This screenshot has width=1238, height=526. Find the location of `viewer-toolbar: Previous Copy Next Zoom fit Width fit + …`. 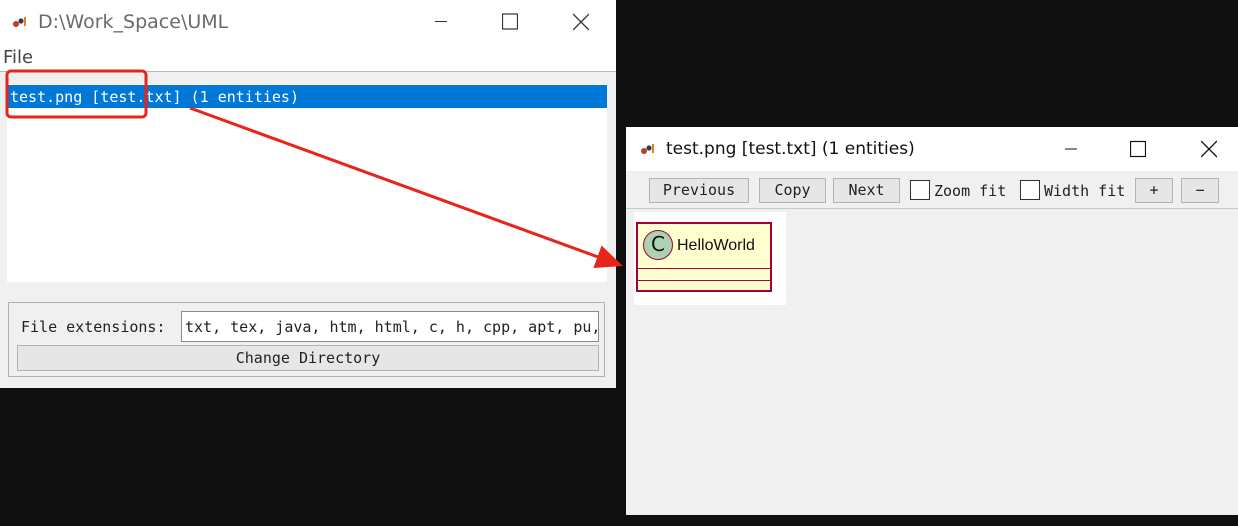

viewer-toolbar: Previous Copy Next Zoom fit Width fit + … is located at coordinates (932, 190).